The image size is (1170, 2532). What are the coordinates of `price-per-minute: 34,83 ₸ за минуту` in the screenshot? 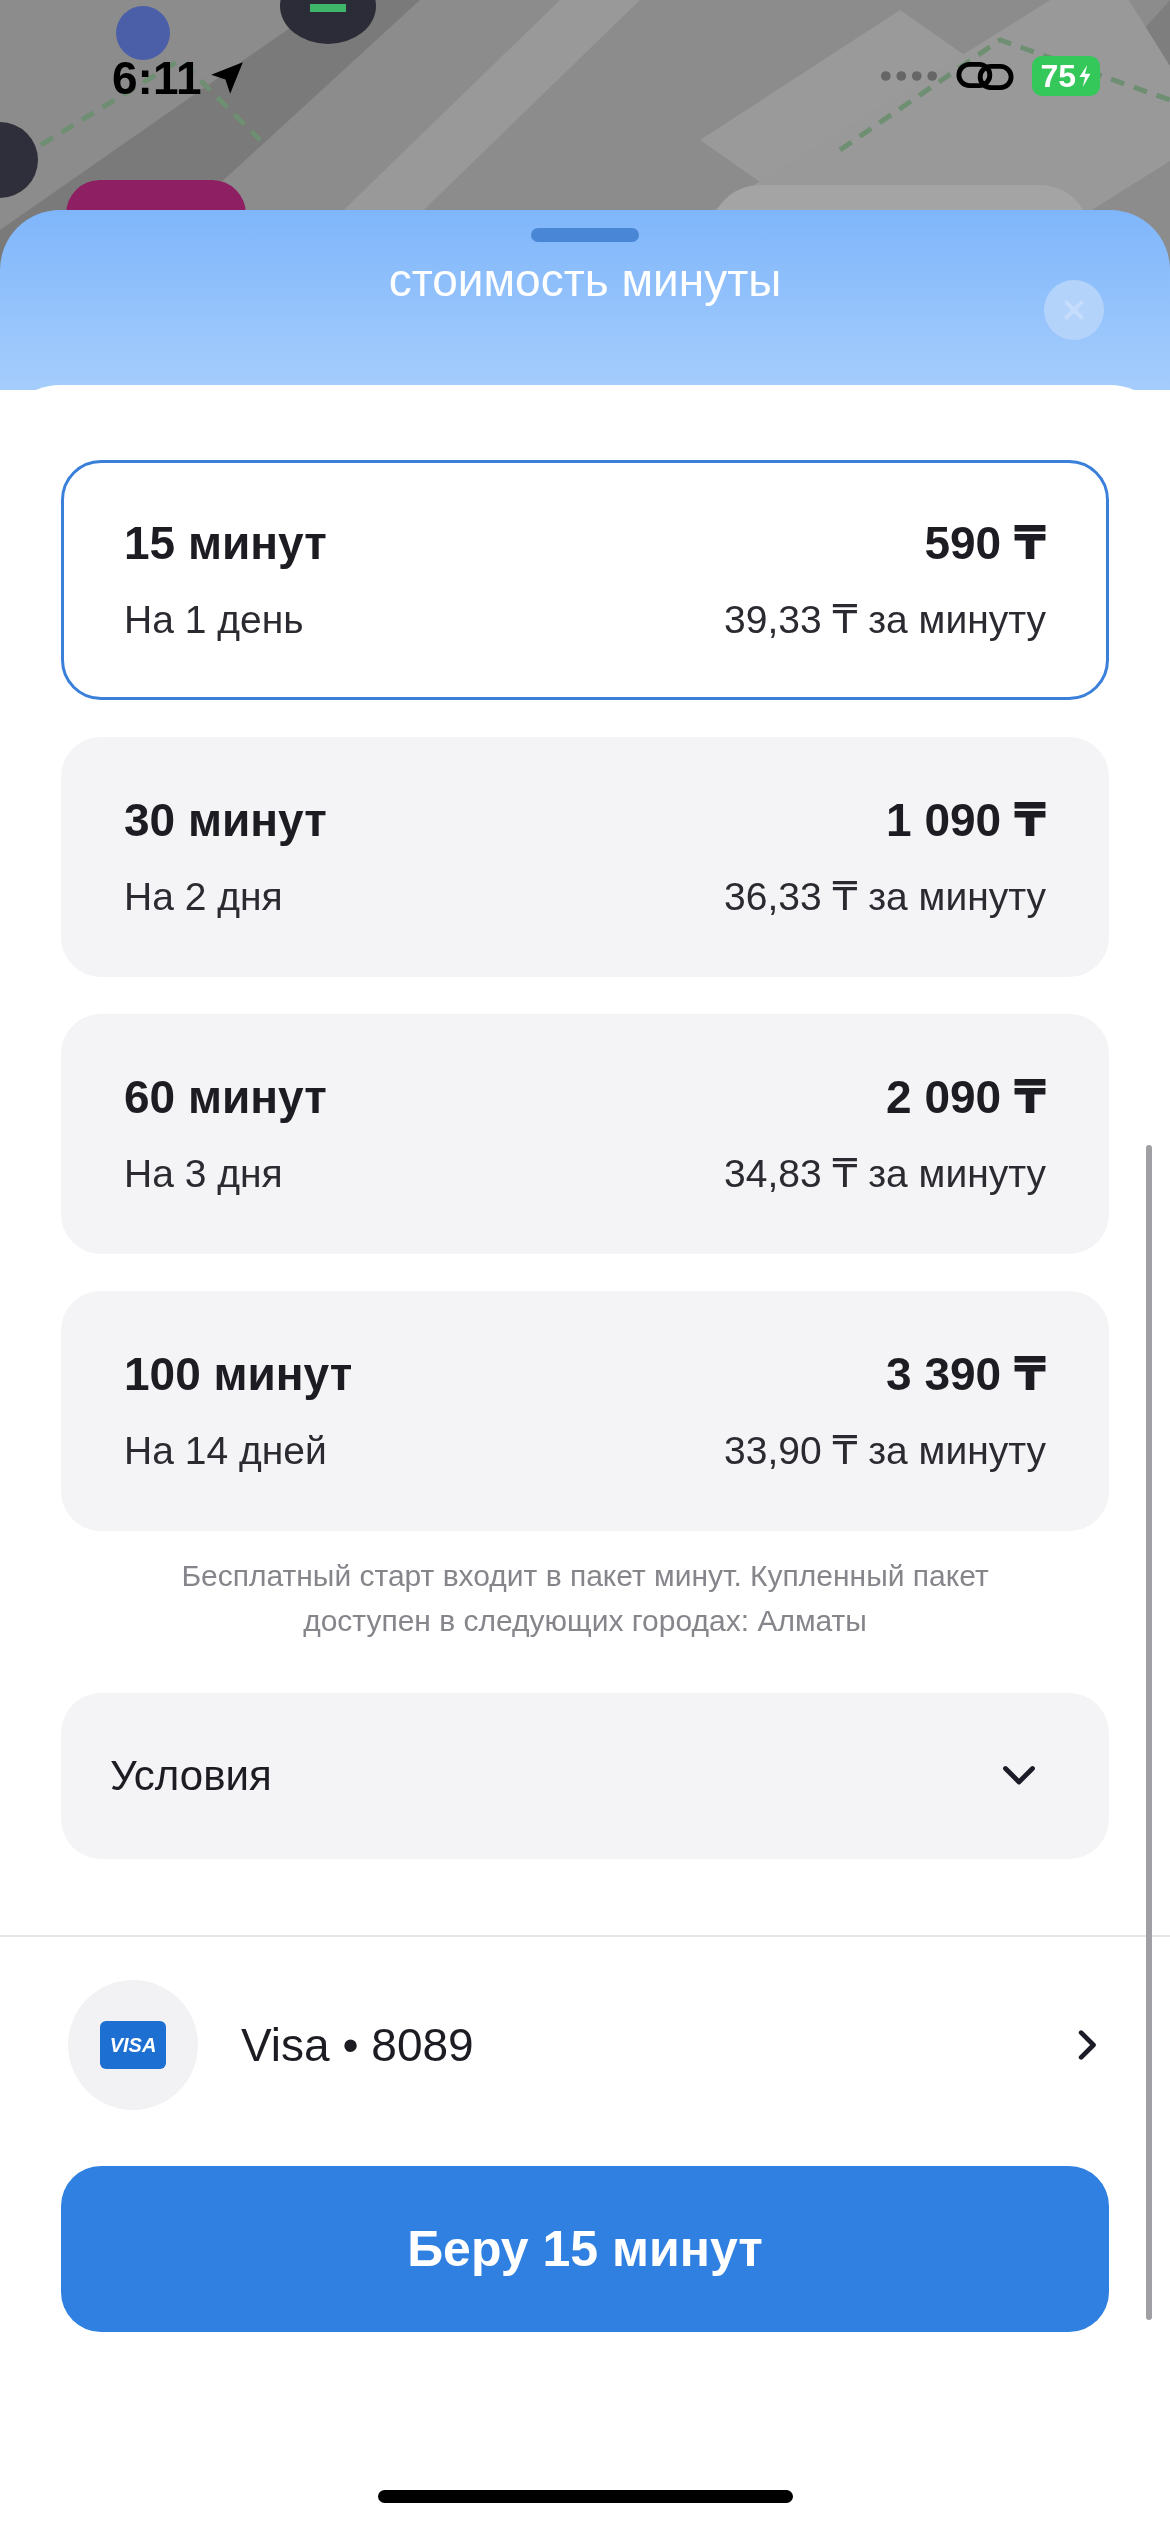 It's located at (885, 1174).